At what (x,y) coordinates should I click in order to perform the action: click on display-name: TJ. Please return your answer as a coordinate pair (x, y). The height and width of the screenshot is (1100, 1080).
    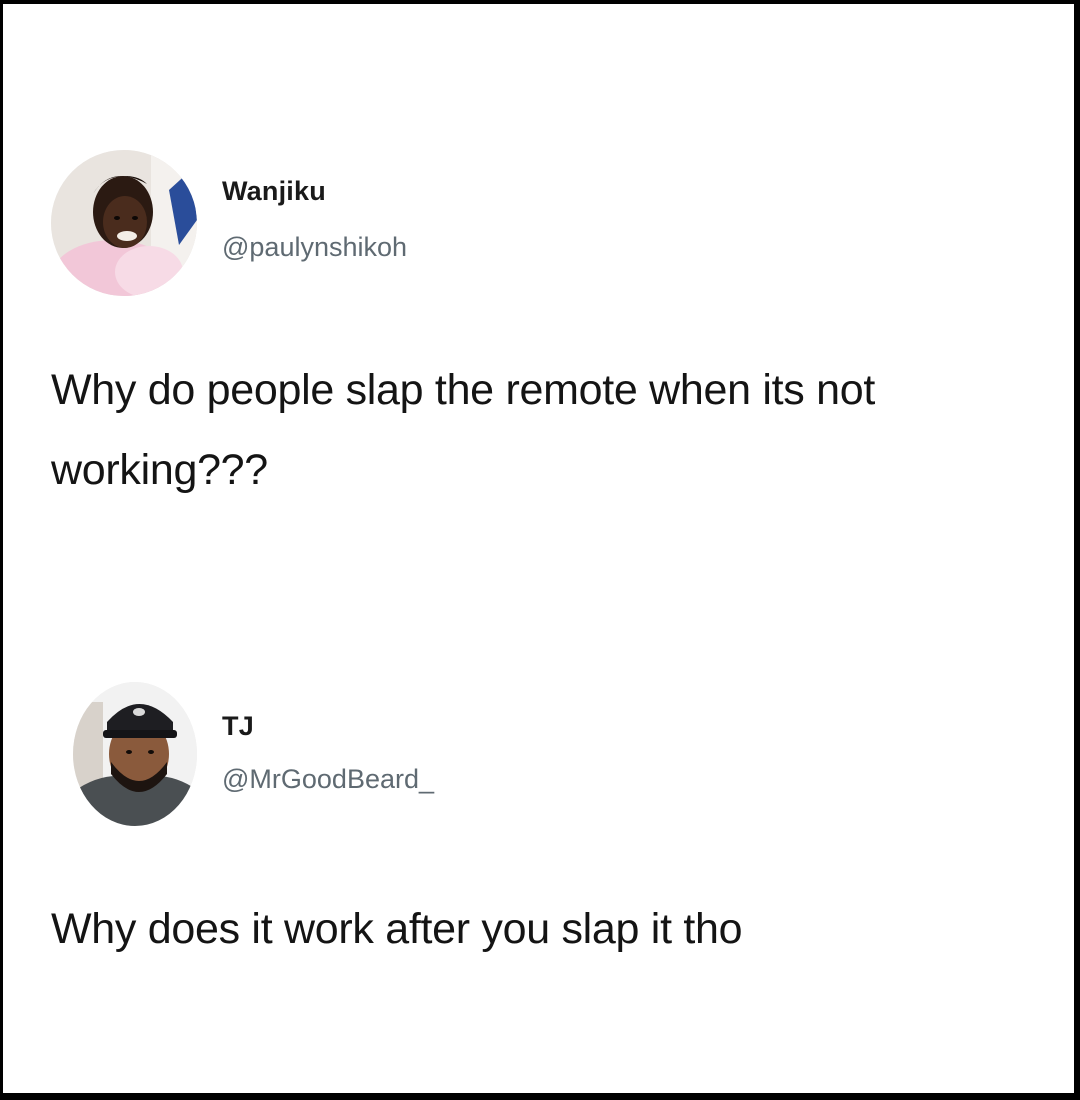
    Looking at the image, I should click on (238, 726).